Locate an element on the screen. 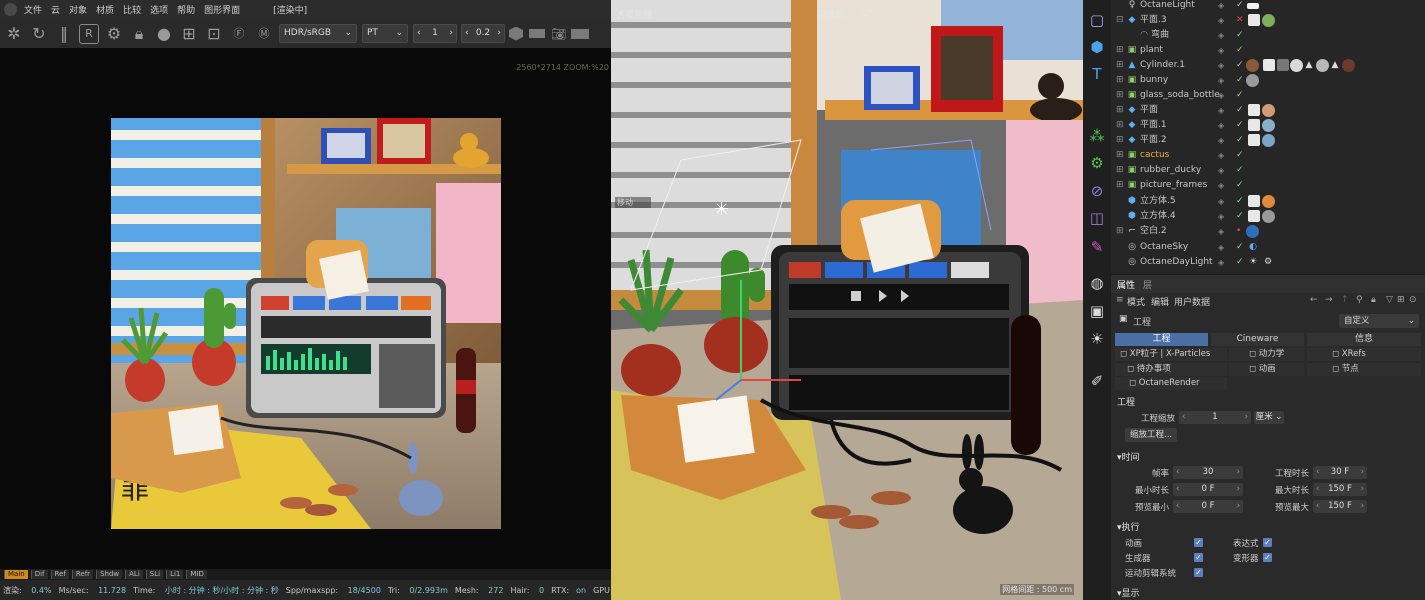 Image resolution: width=1425 pixels, height=600 pixels. animation-checkbox: ✓ is located at coordinates (1198, 542).